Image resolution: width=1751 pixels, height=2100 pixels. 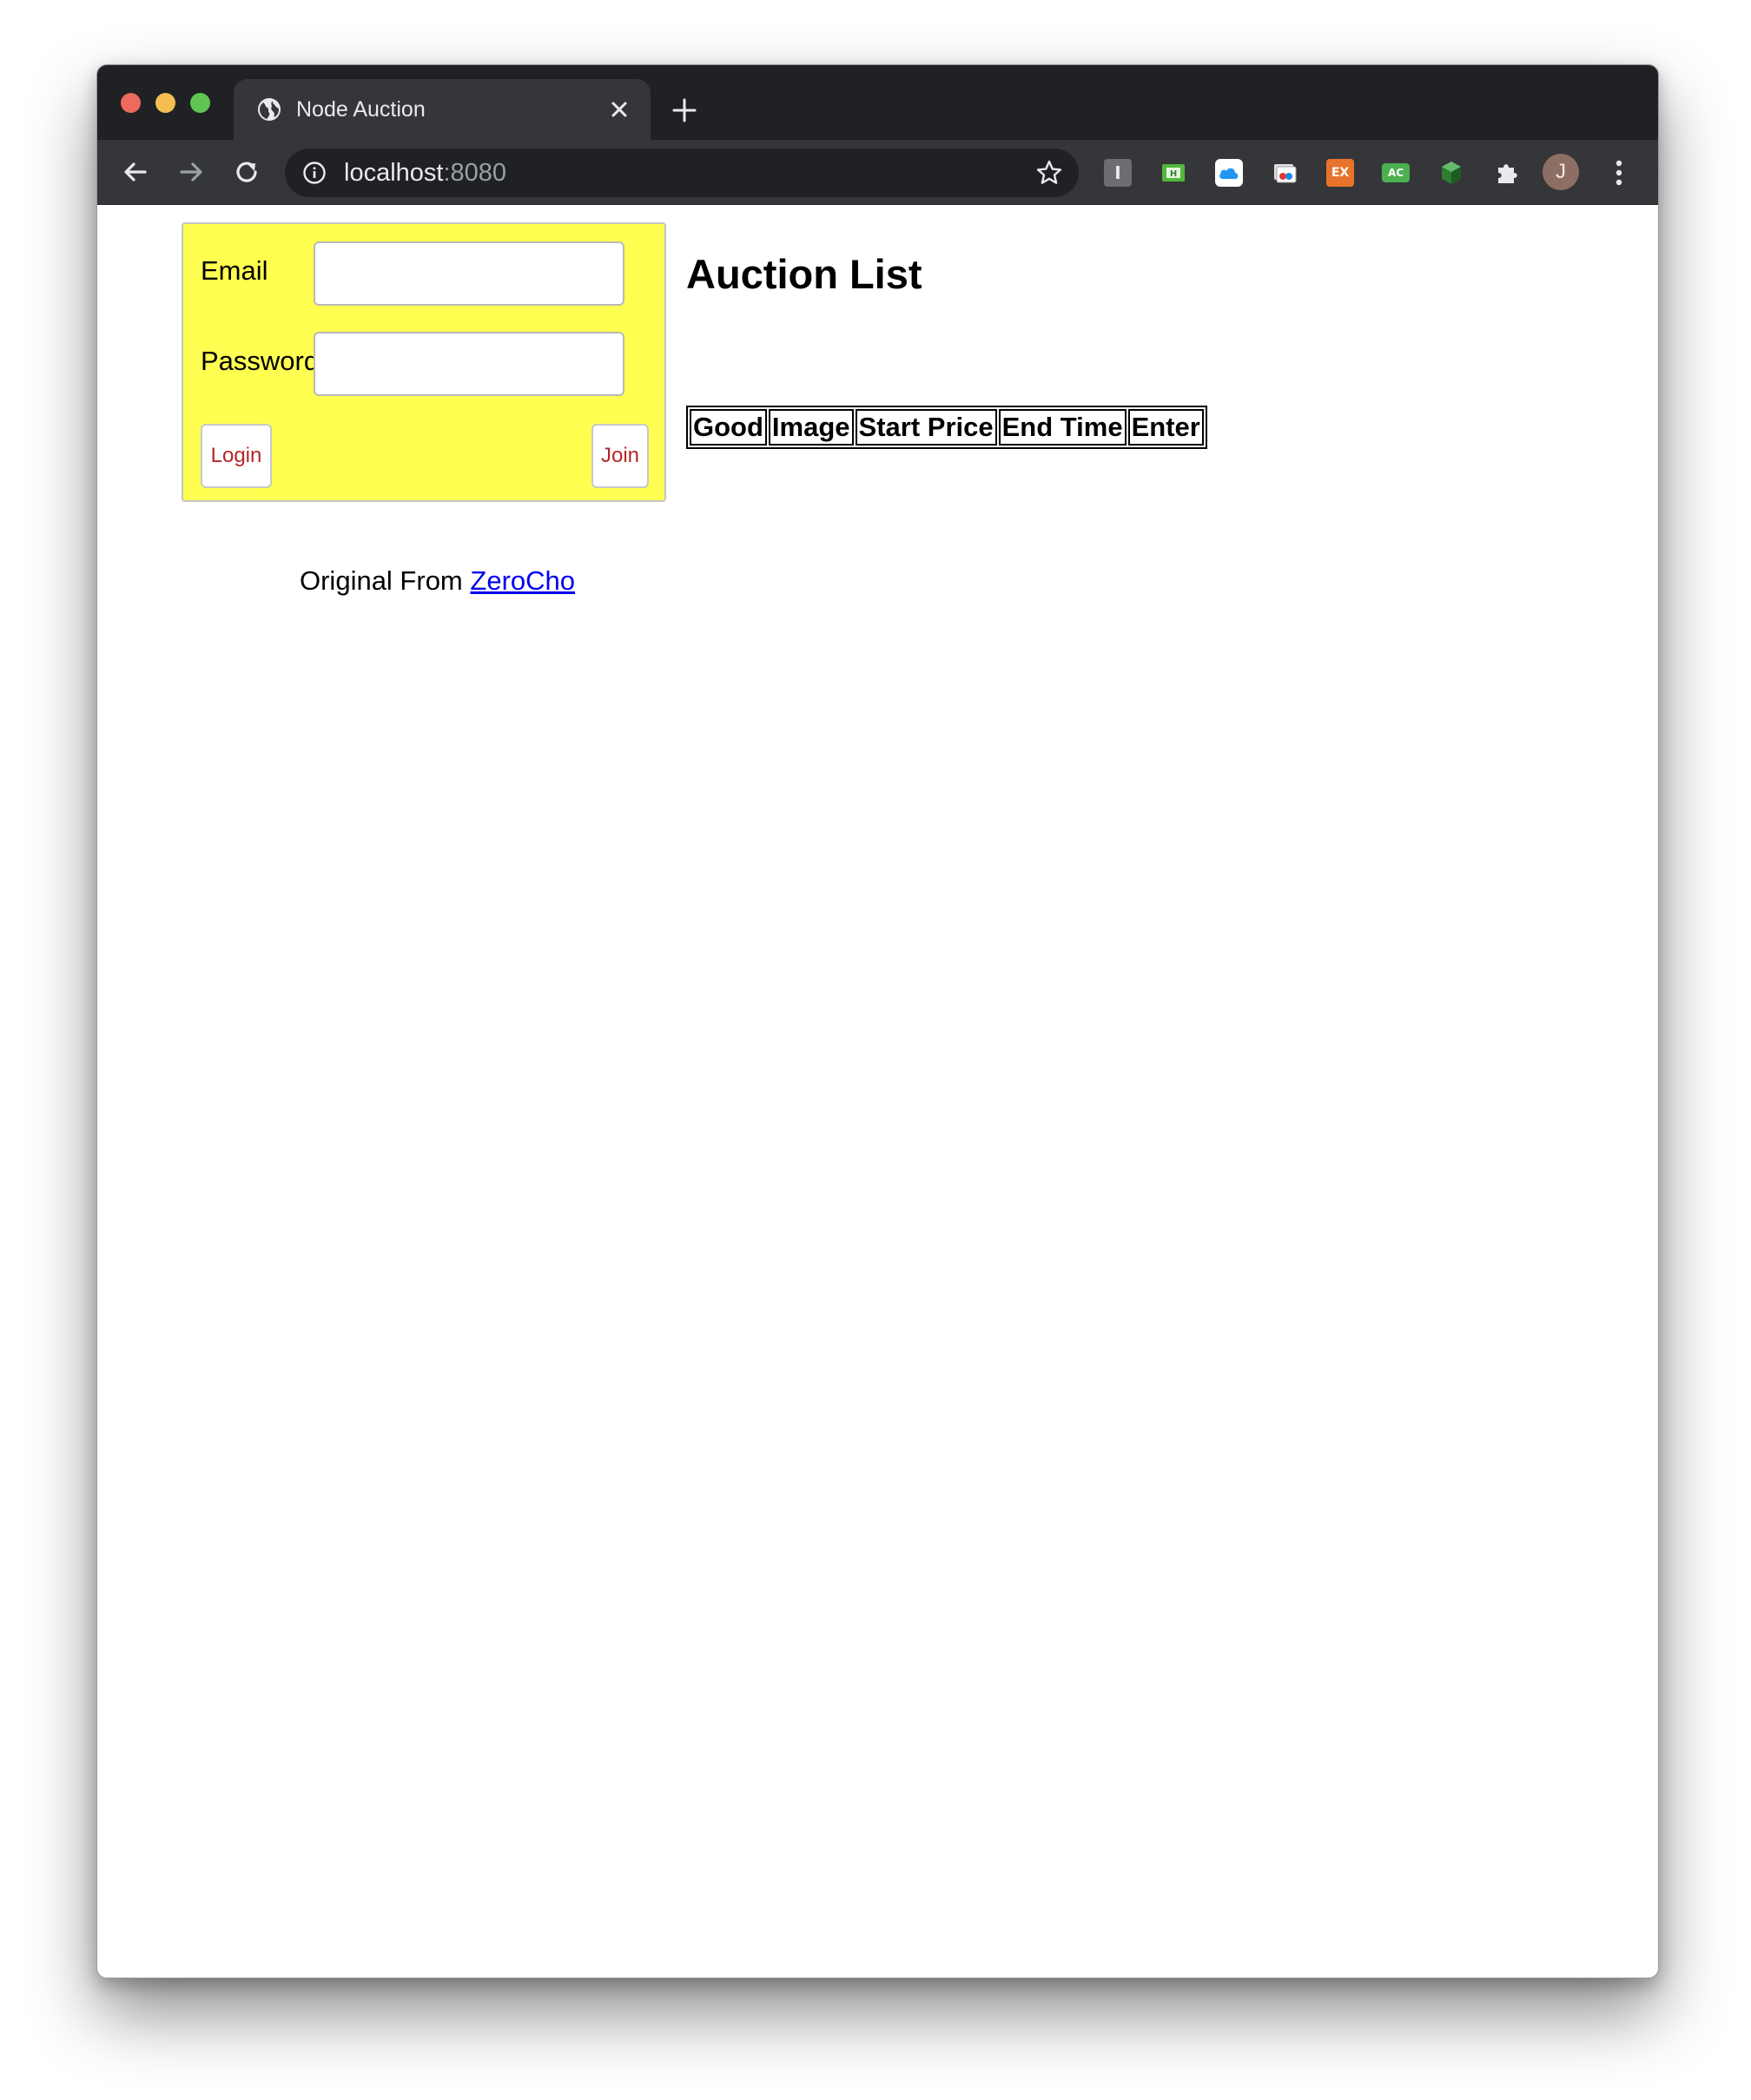 I want to click on login-form: Email Password Login Join, so click(x=424, y=362).